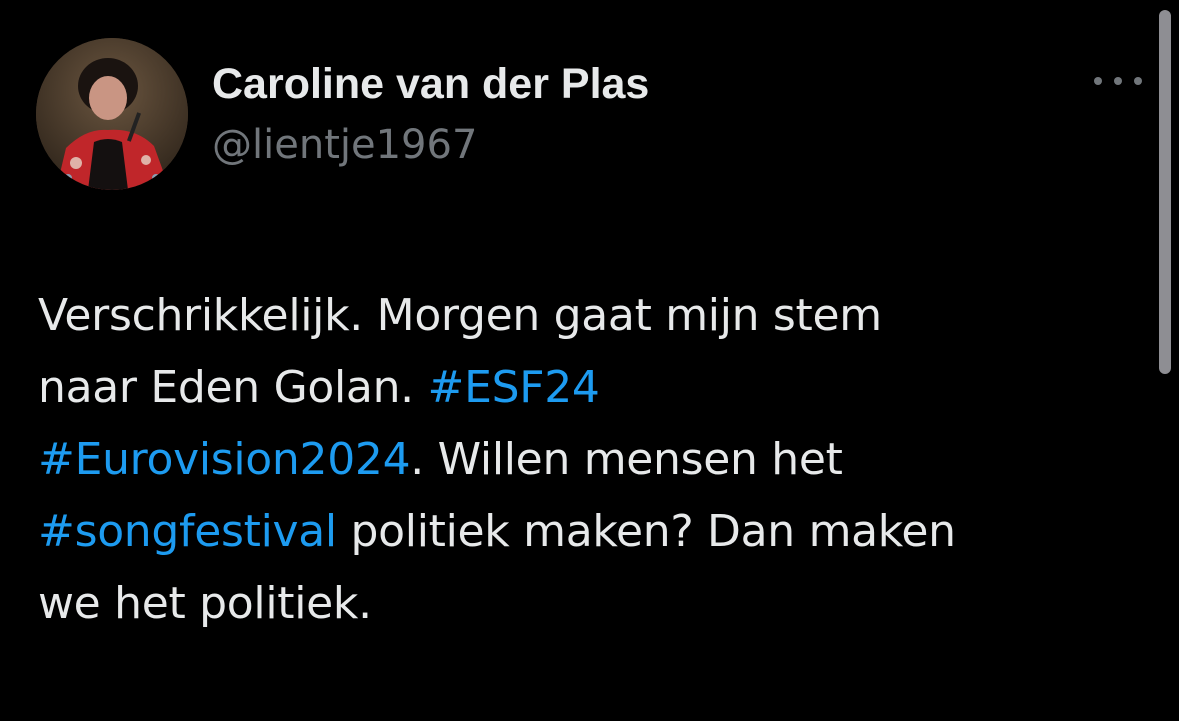  I want to click on hashtag-link-esf24: #ESF24, so click(514, 387).